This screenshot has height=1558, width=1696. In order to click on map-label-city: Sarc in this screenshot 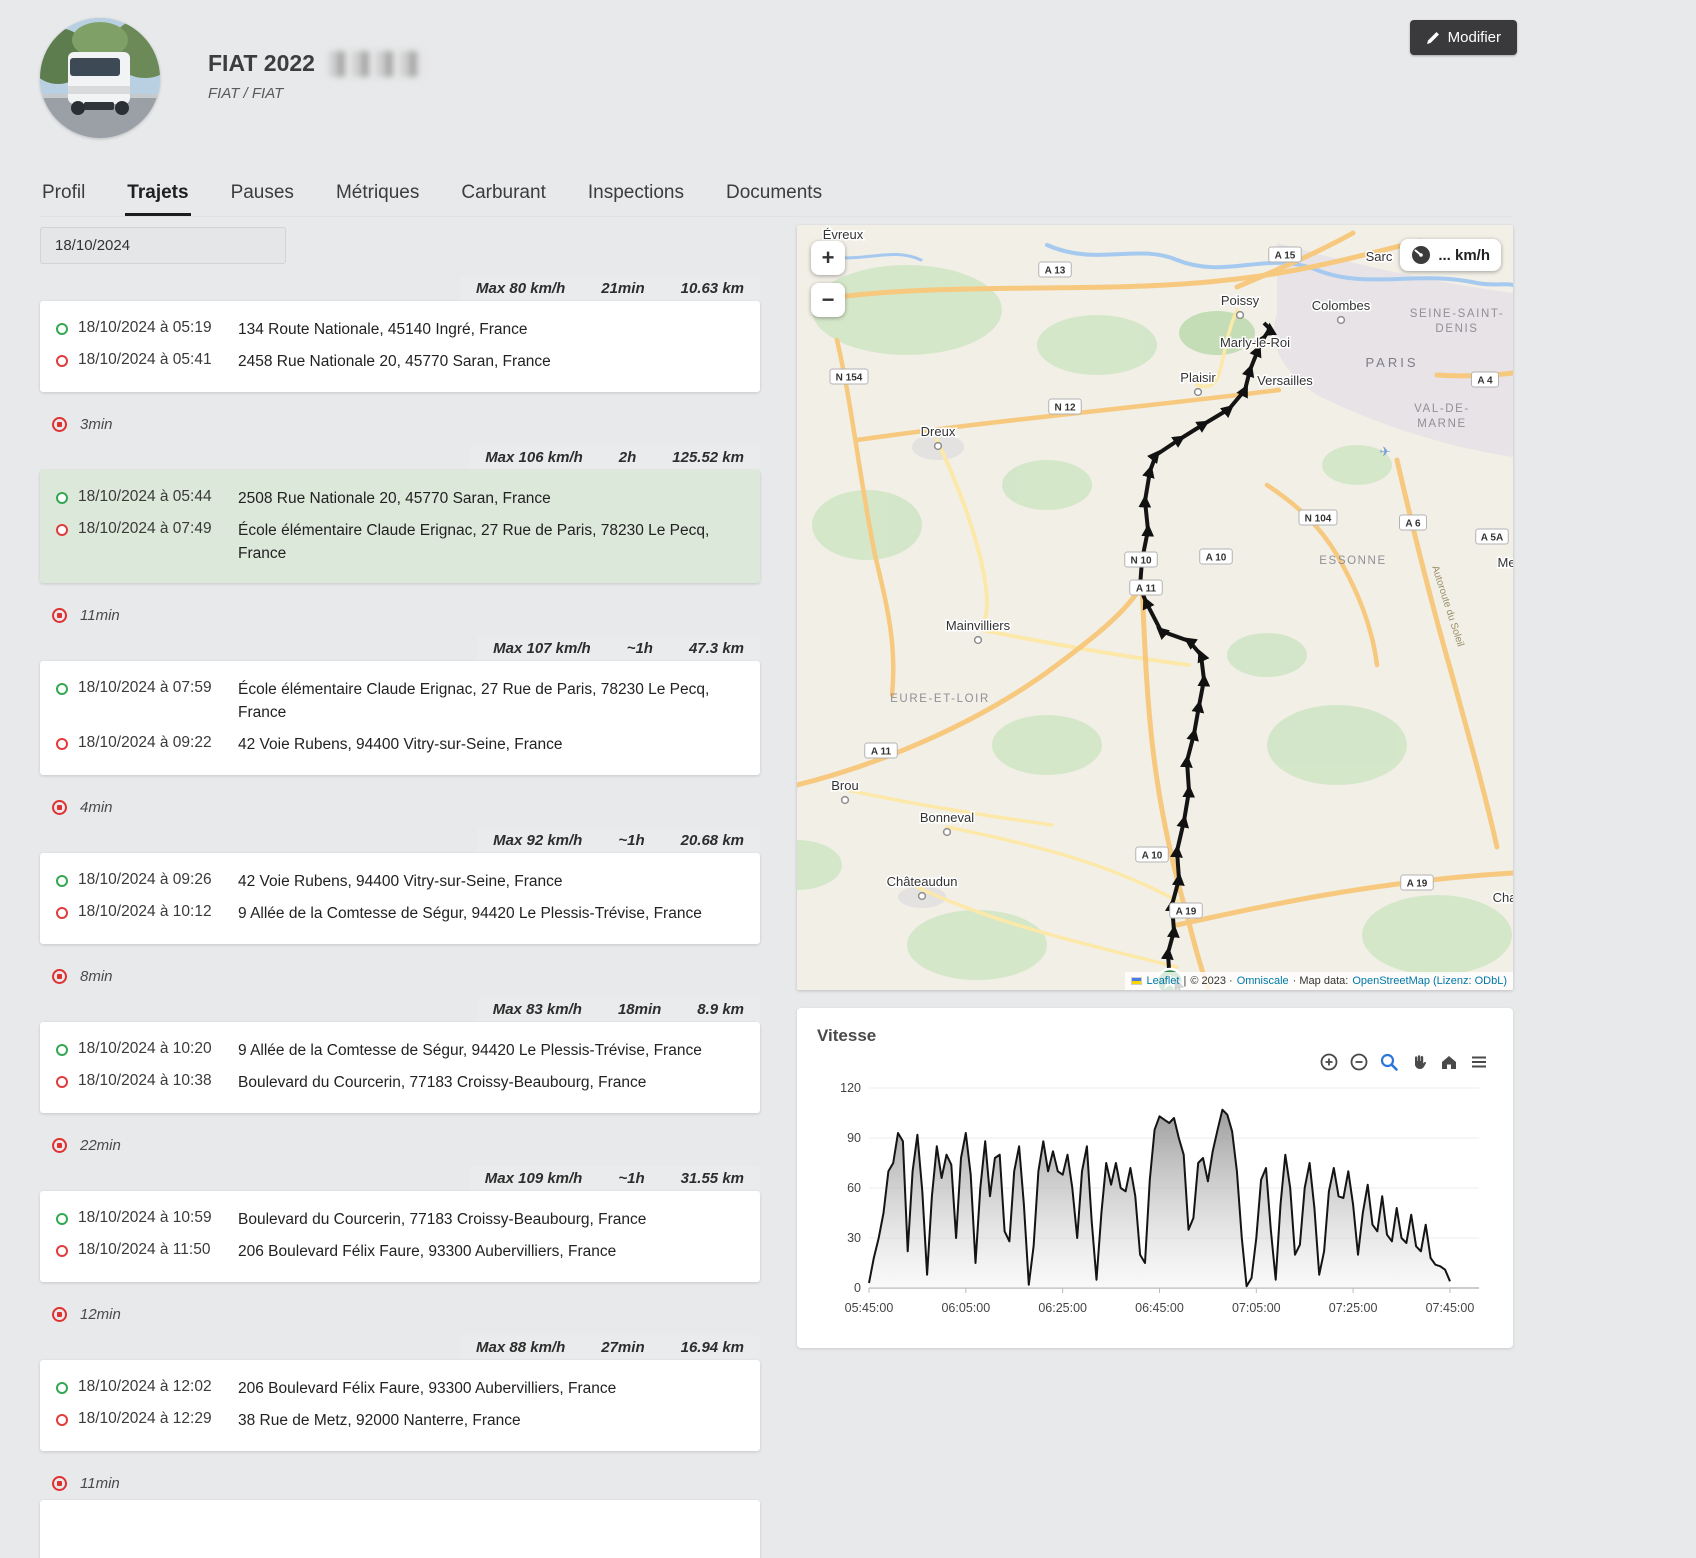, I will do `click(1379, 256)`.